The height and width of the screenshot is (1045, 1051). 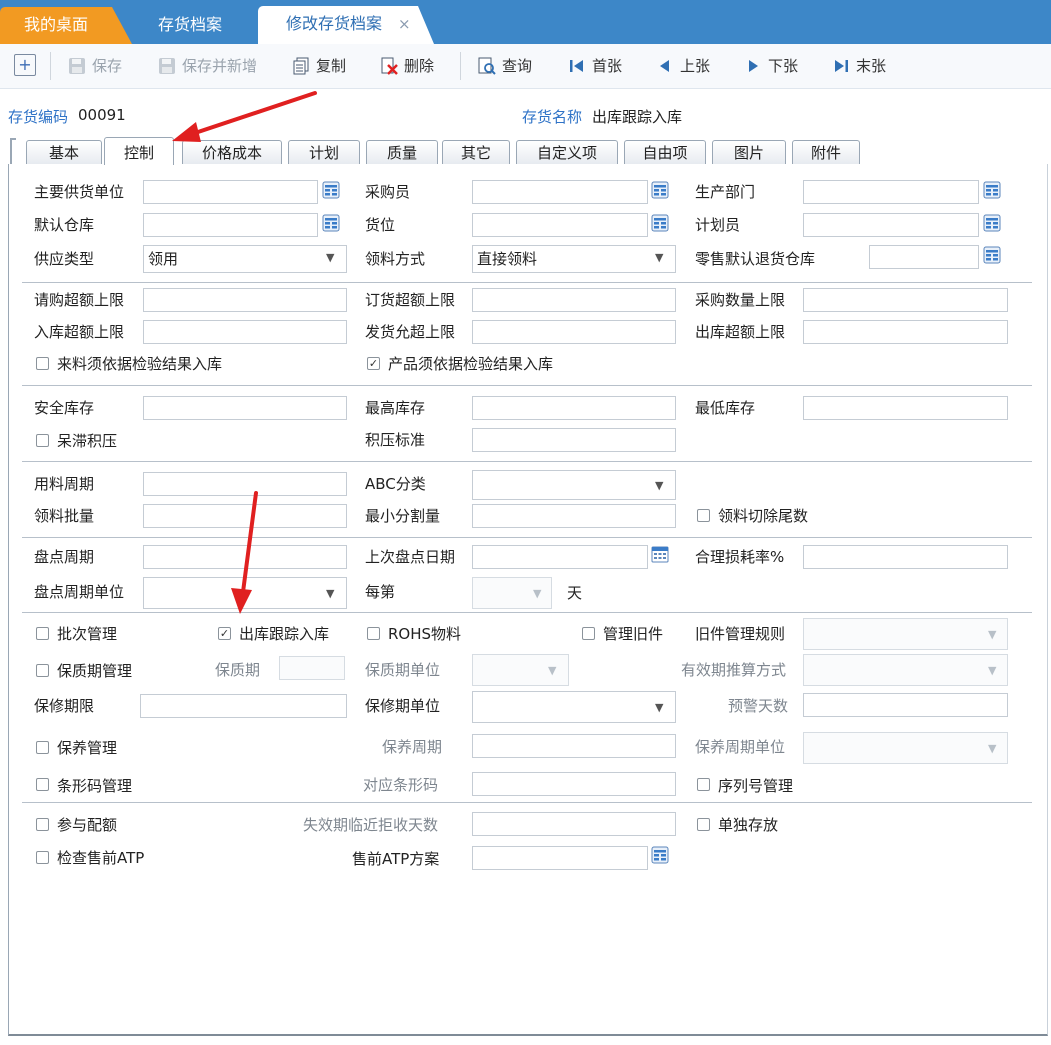 I want to click on annotation-arrow-to-control-tab, so click(x=244, y=116).